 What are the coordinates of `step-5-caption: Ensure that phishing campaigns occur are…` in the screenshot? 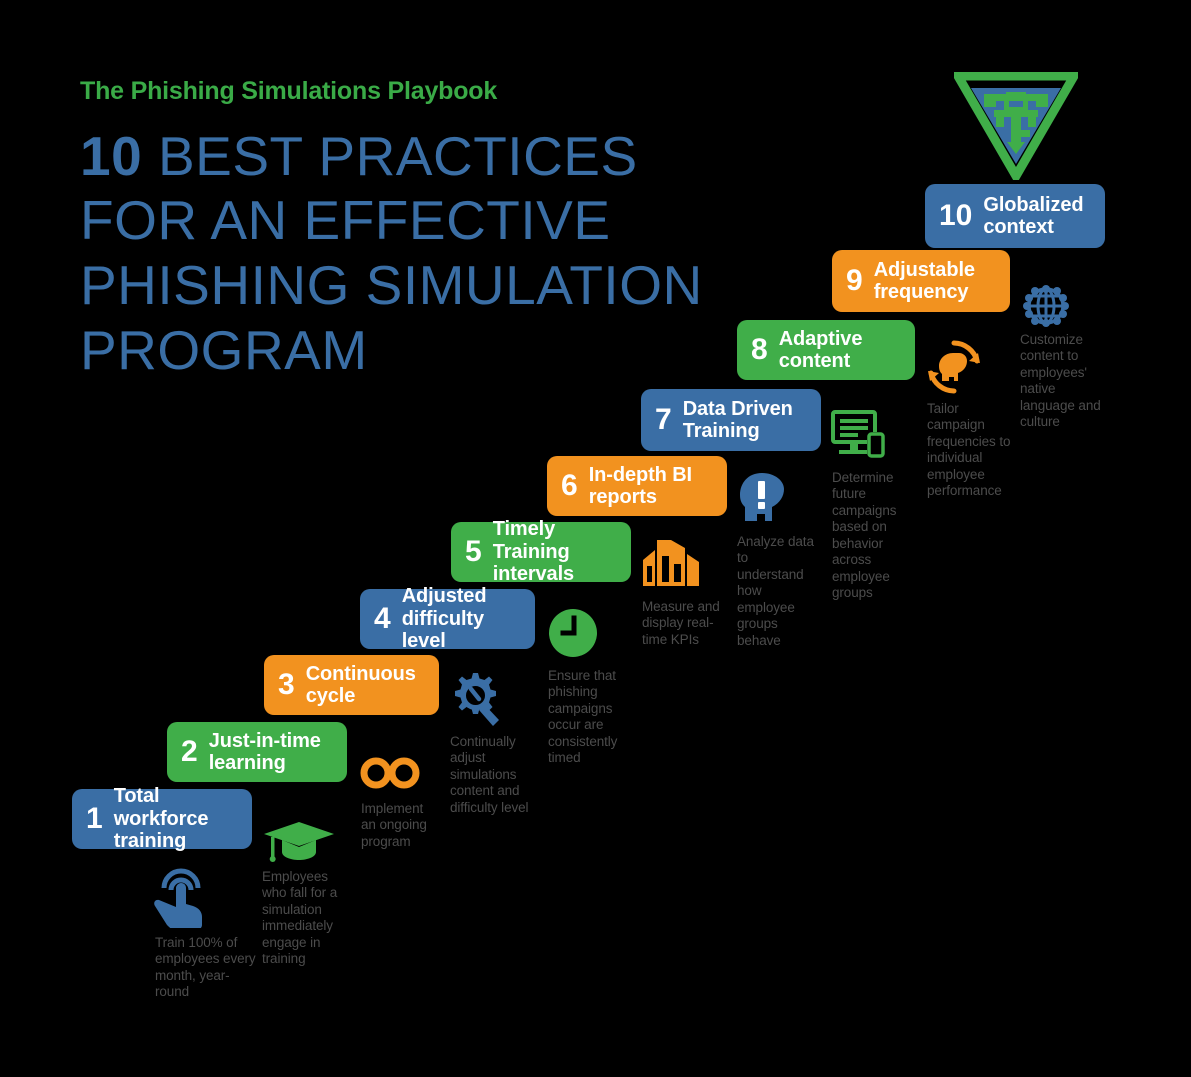 It's located at (583, 717).